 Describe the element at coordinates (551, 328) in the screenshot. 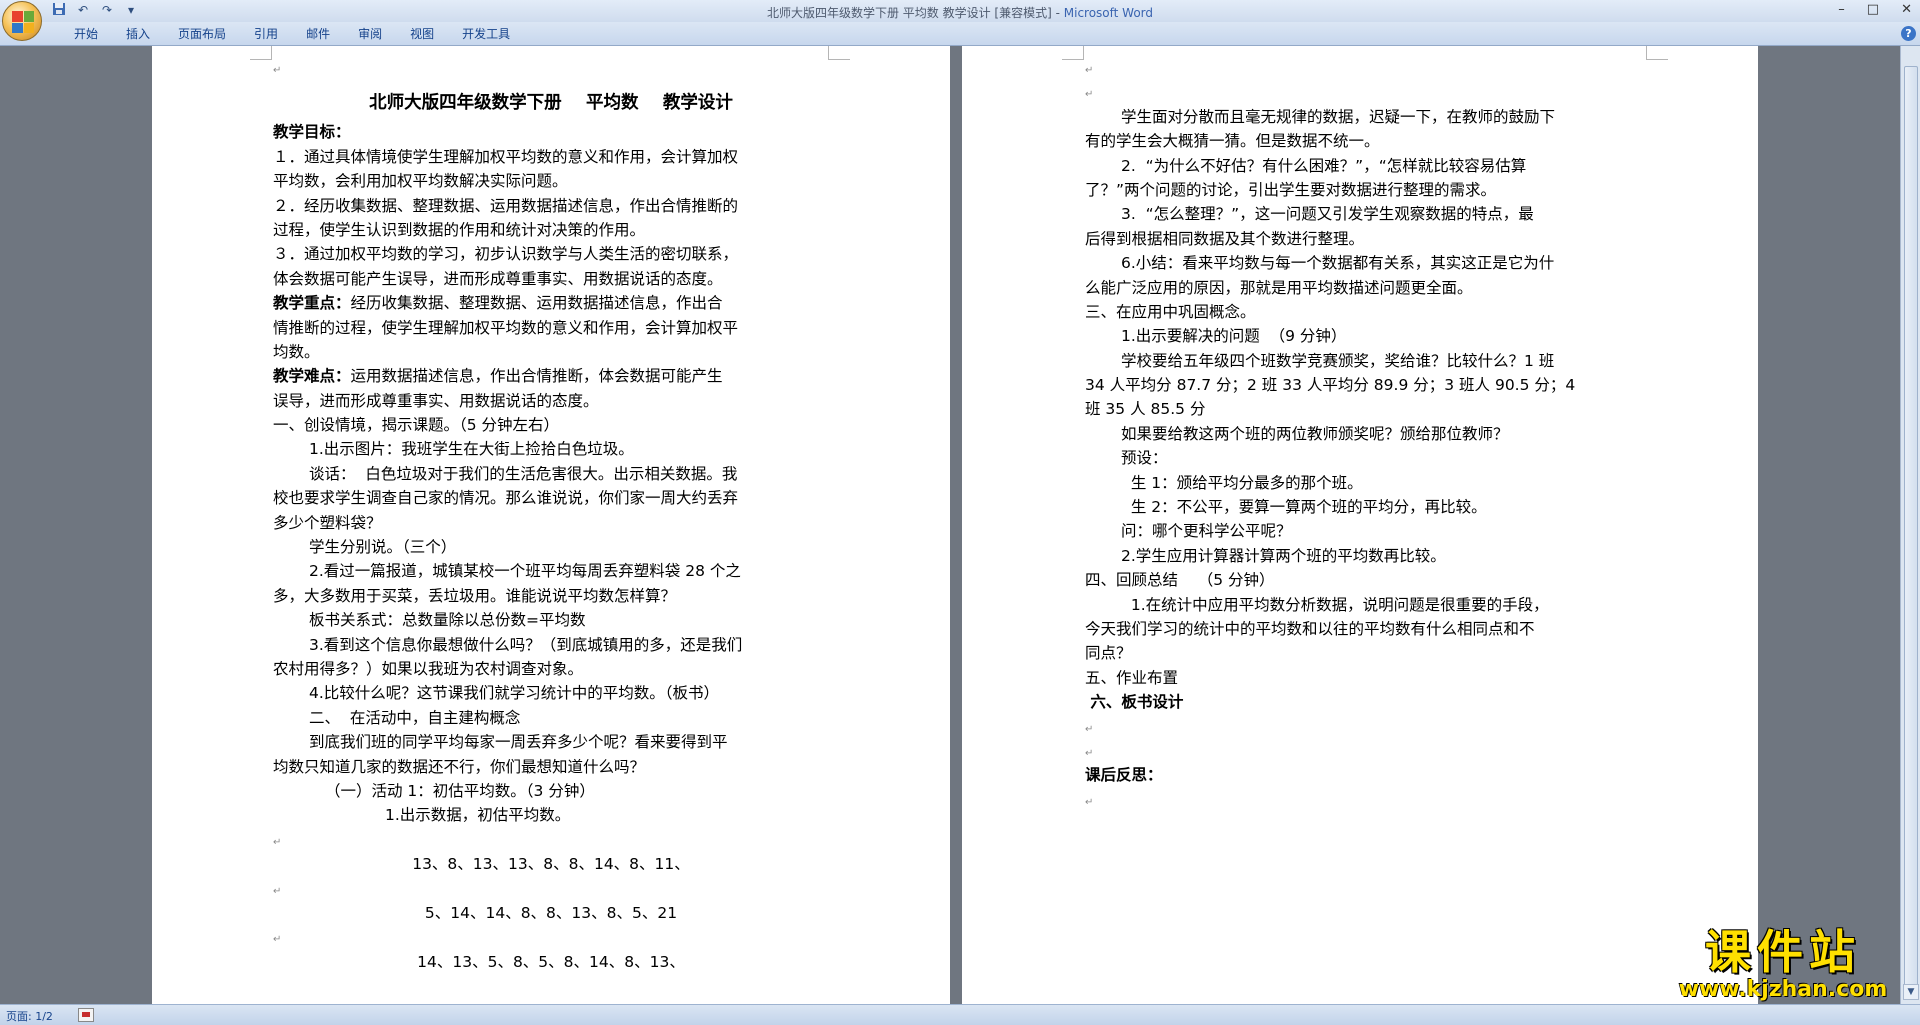

I see `paragraph-line: 情推断的过程，使学生理解加权平均数的意义和作用，会计算加权平` at that location.